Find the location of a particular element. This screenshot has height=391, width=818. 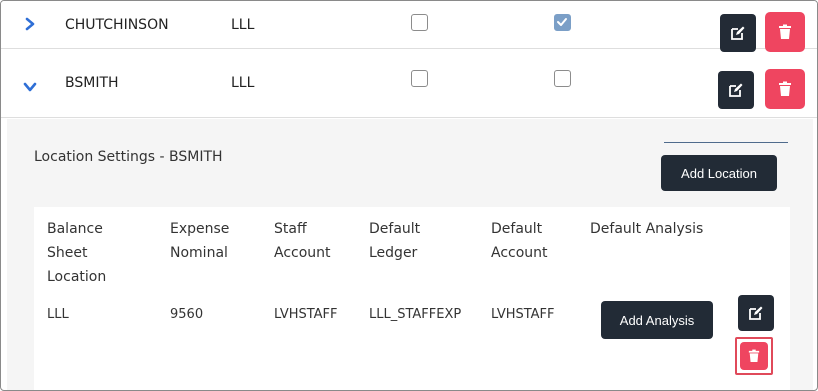

divider is located at coordinates (726, 142).